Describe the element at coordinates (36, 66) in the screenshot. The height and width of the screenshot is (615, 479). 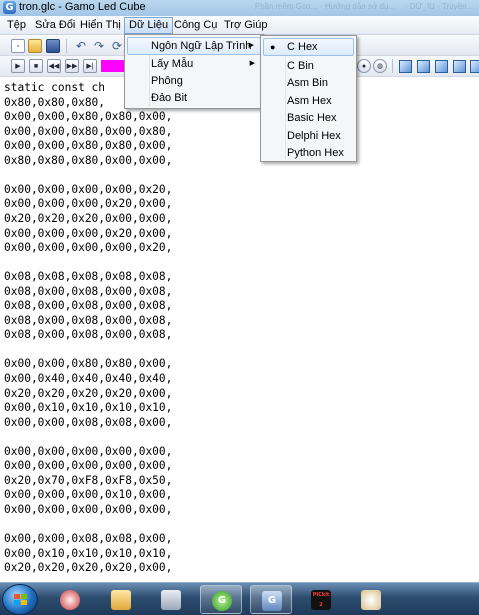
I see `stop-icon: ■` at that location.